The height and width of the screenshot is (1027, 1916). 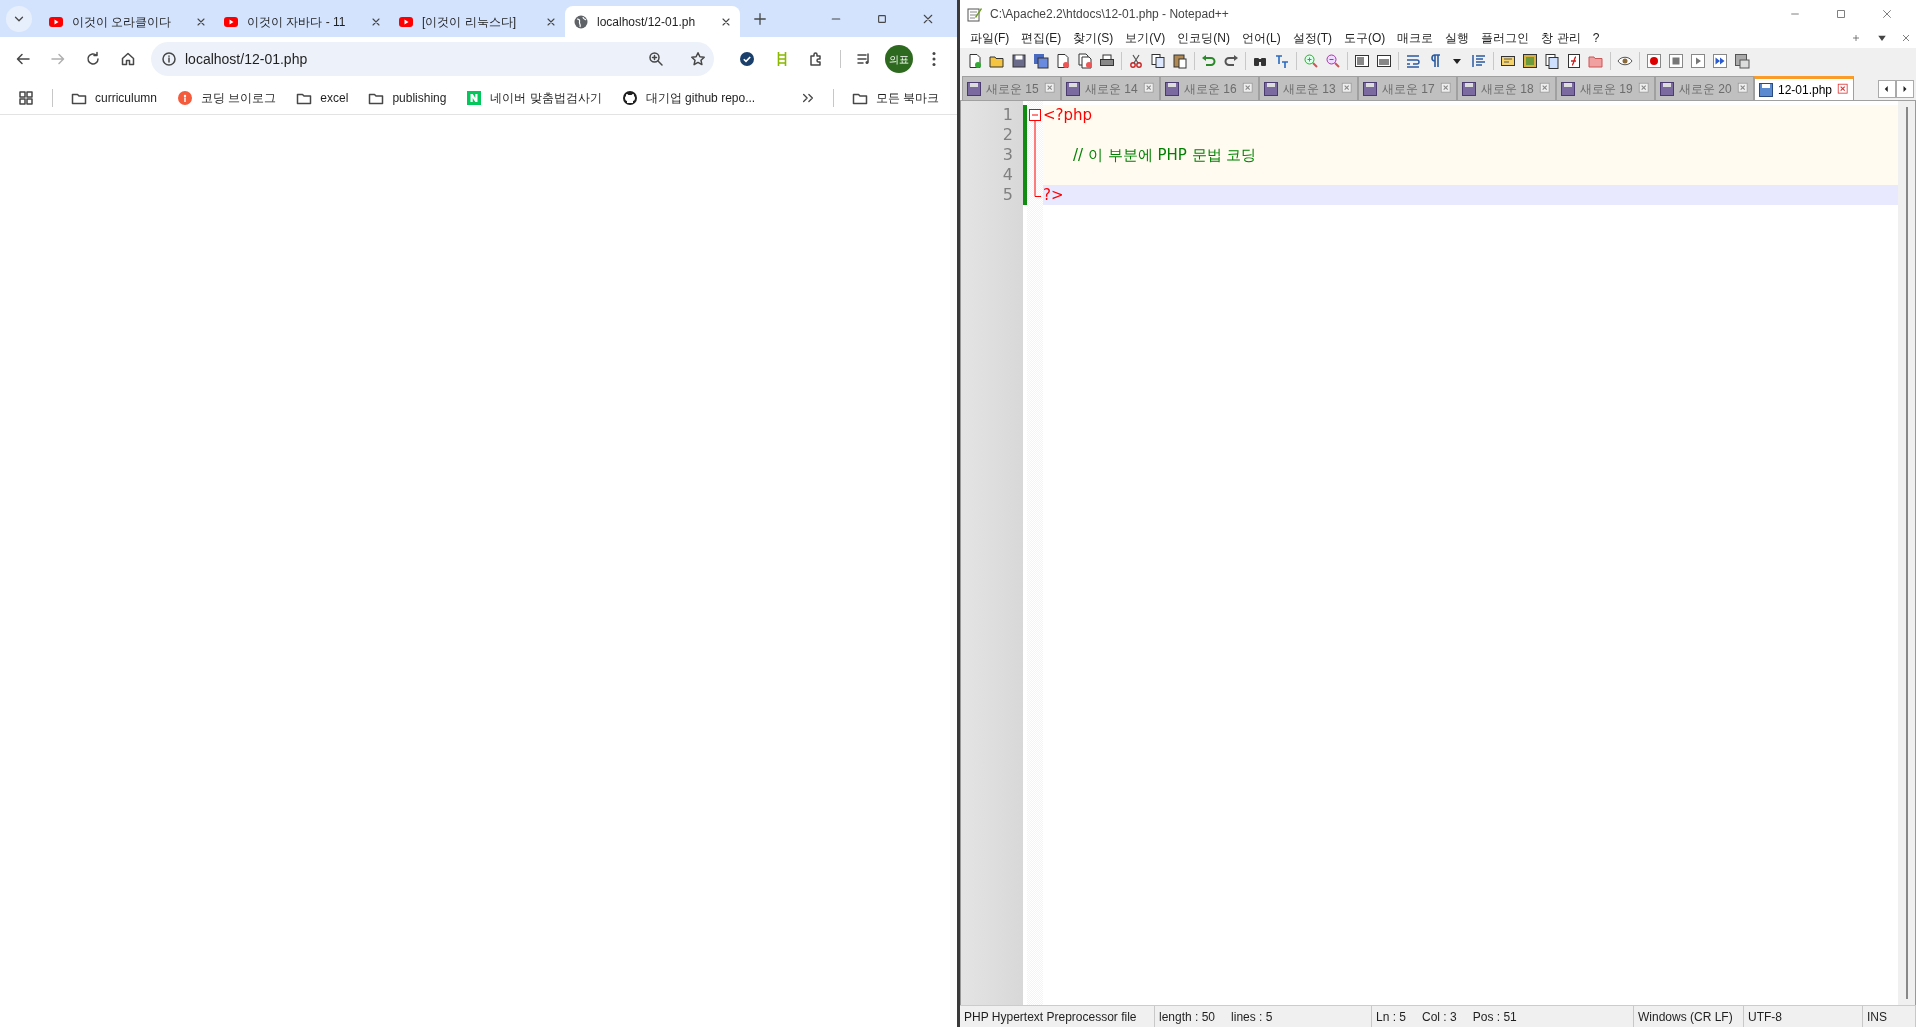 I want to click on menu-item: 도구(O), so click(x=1365, y=37).